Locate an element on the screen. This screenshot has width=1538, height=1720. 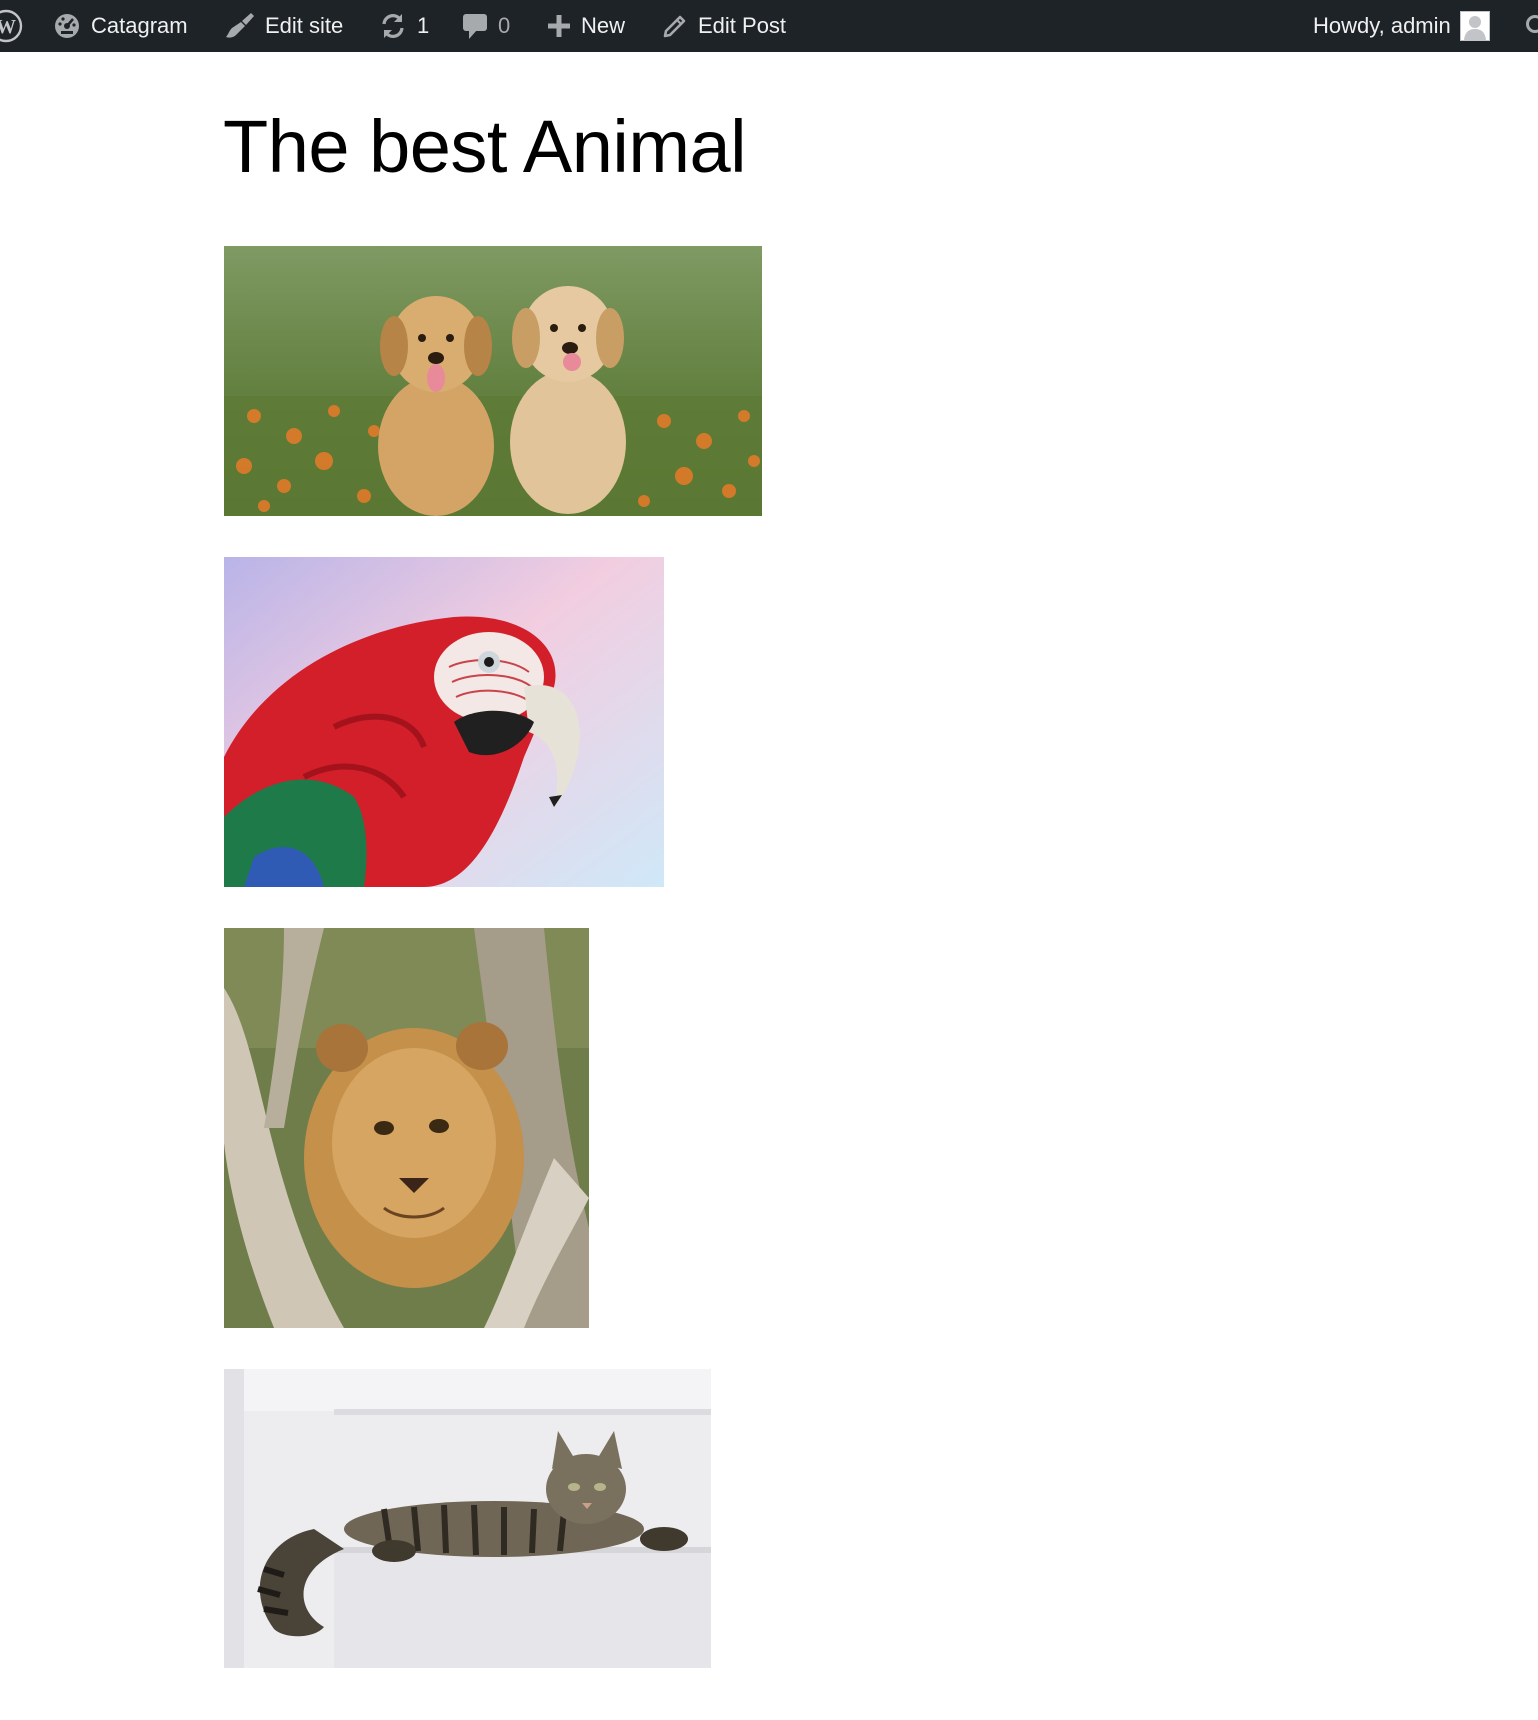
search-toggle is located at coordinates (1531, 26).